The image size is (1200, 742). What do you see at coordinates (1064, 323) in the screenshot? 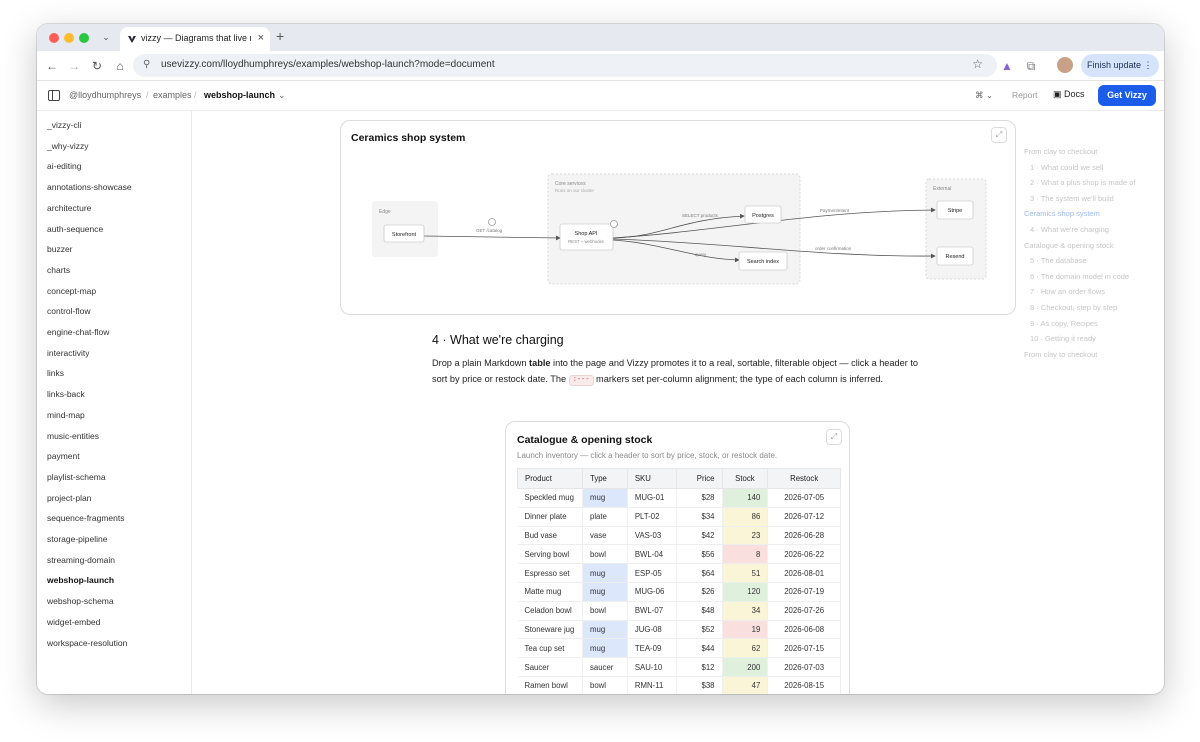
I see `toc-item: 9 · As copy, Recipes` at bounding box center [1064, 323].